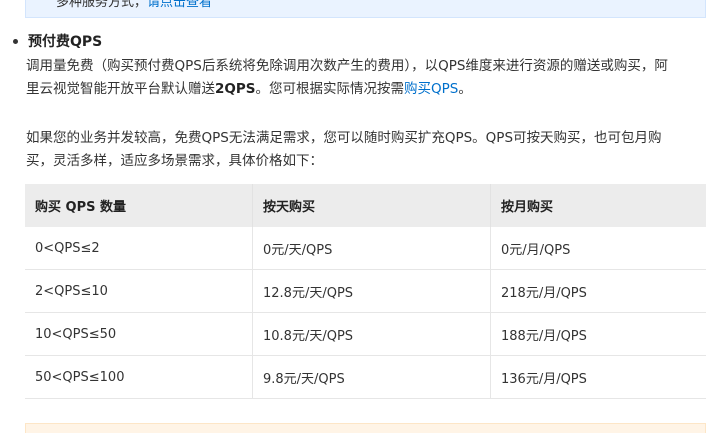 The image size is (720, 433). I want to click on cell-monthly-price: 0元/月/QPS, so click(598, 248).